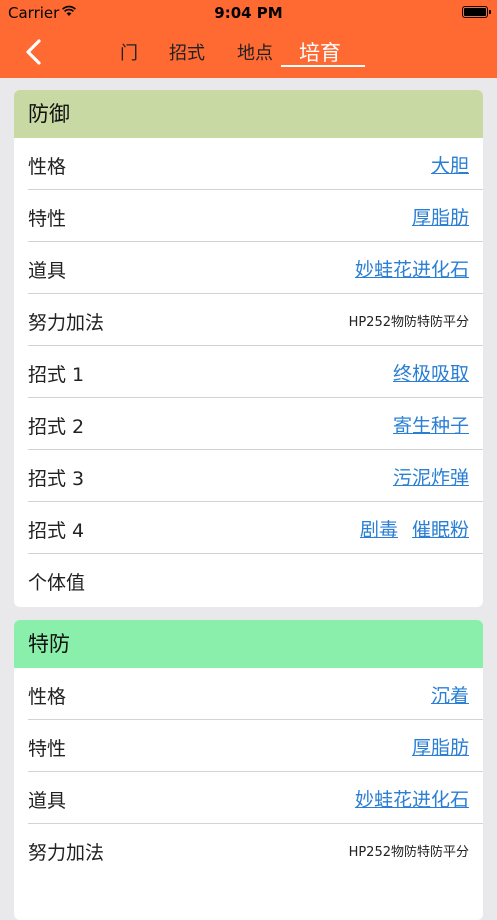 The image size is (497, 920). I want to click on battery-icon, so click(476, 12).